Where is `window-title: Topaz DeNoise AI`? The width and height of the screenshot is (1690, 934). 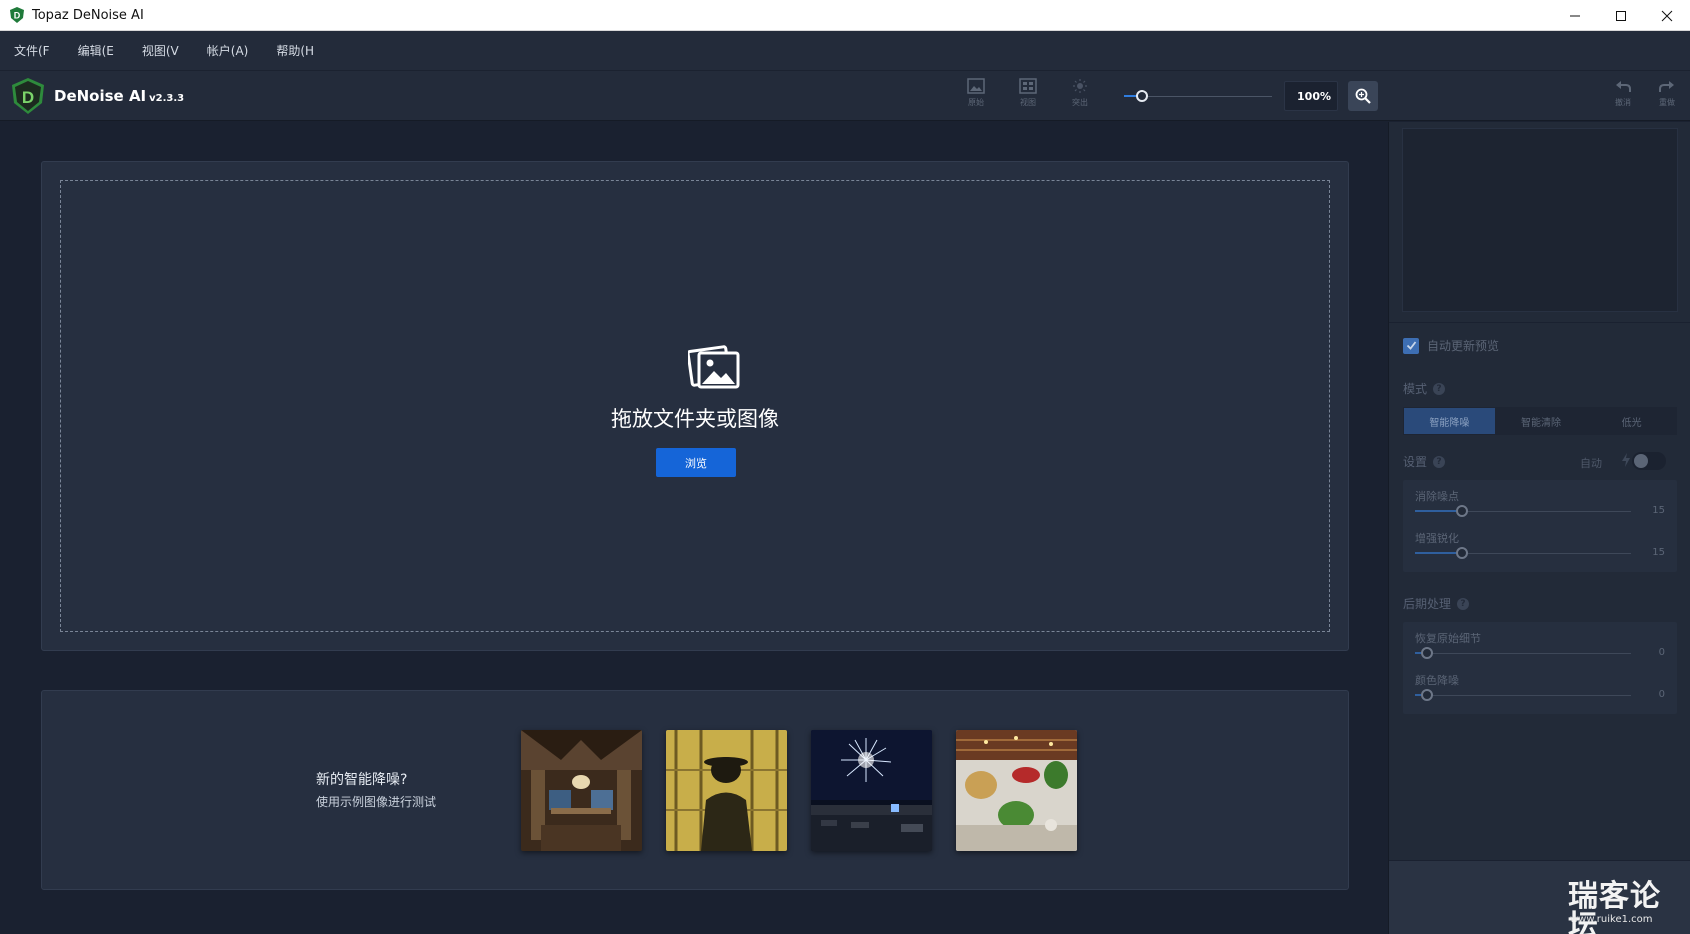 window-title: Topaz DeNoise AI is located at coordinates (88, 15).